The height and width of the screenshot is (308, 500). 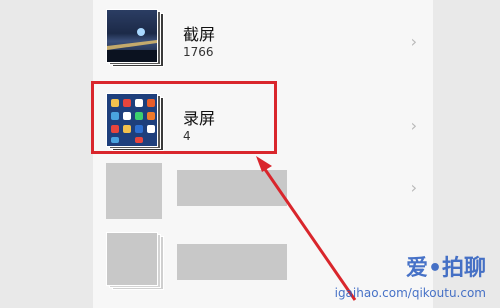 I want to click on watermark-text: 爱•拍聊, so click(x=445, y=268).